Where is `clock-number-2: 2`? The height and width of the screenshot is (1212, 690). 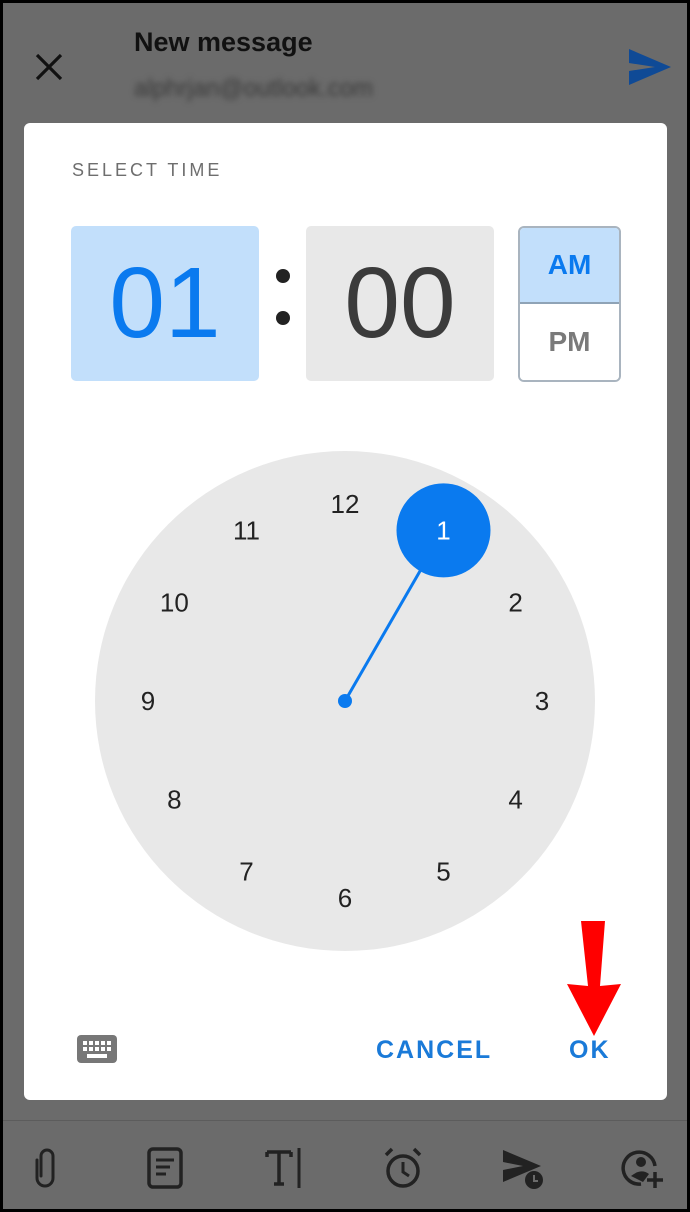 clock-number-2: 2 is located at coordinates (515, 603).